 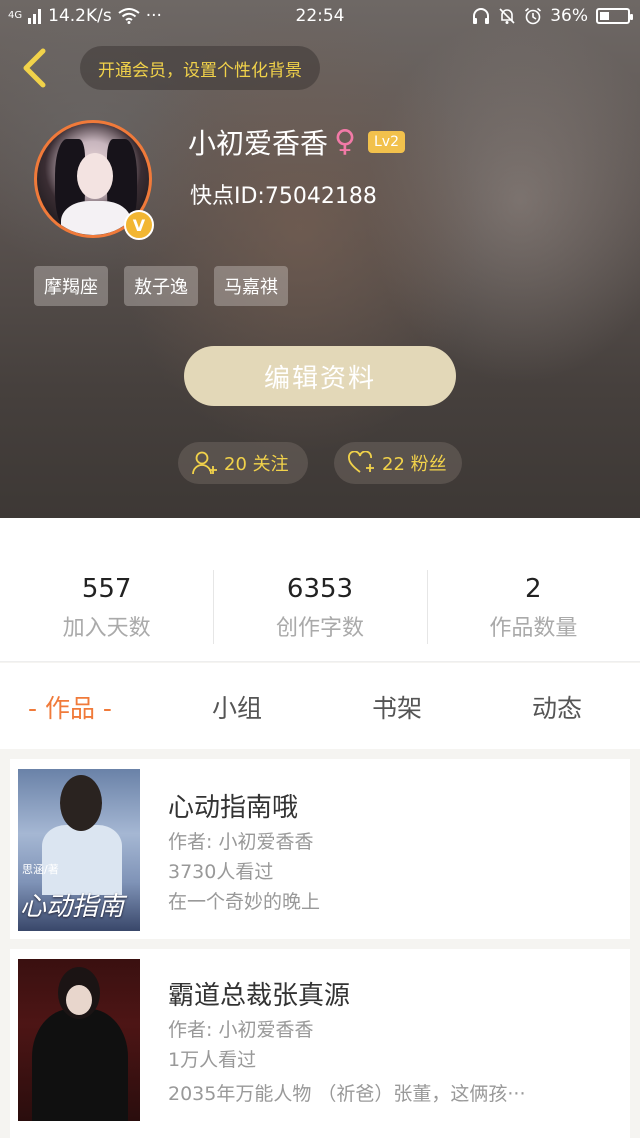 What do you see at coordinates (221, 872) in the screenshot?
I see `work-views: 3730人看过` at bounding box center [221, 872].